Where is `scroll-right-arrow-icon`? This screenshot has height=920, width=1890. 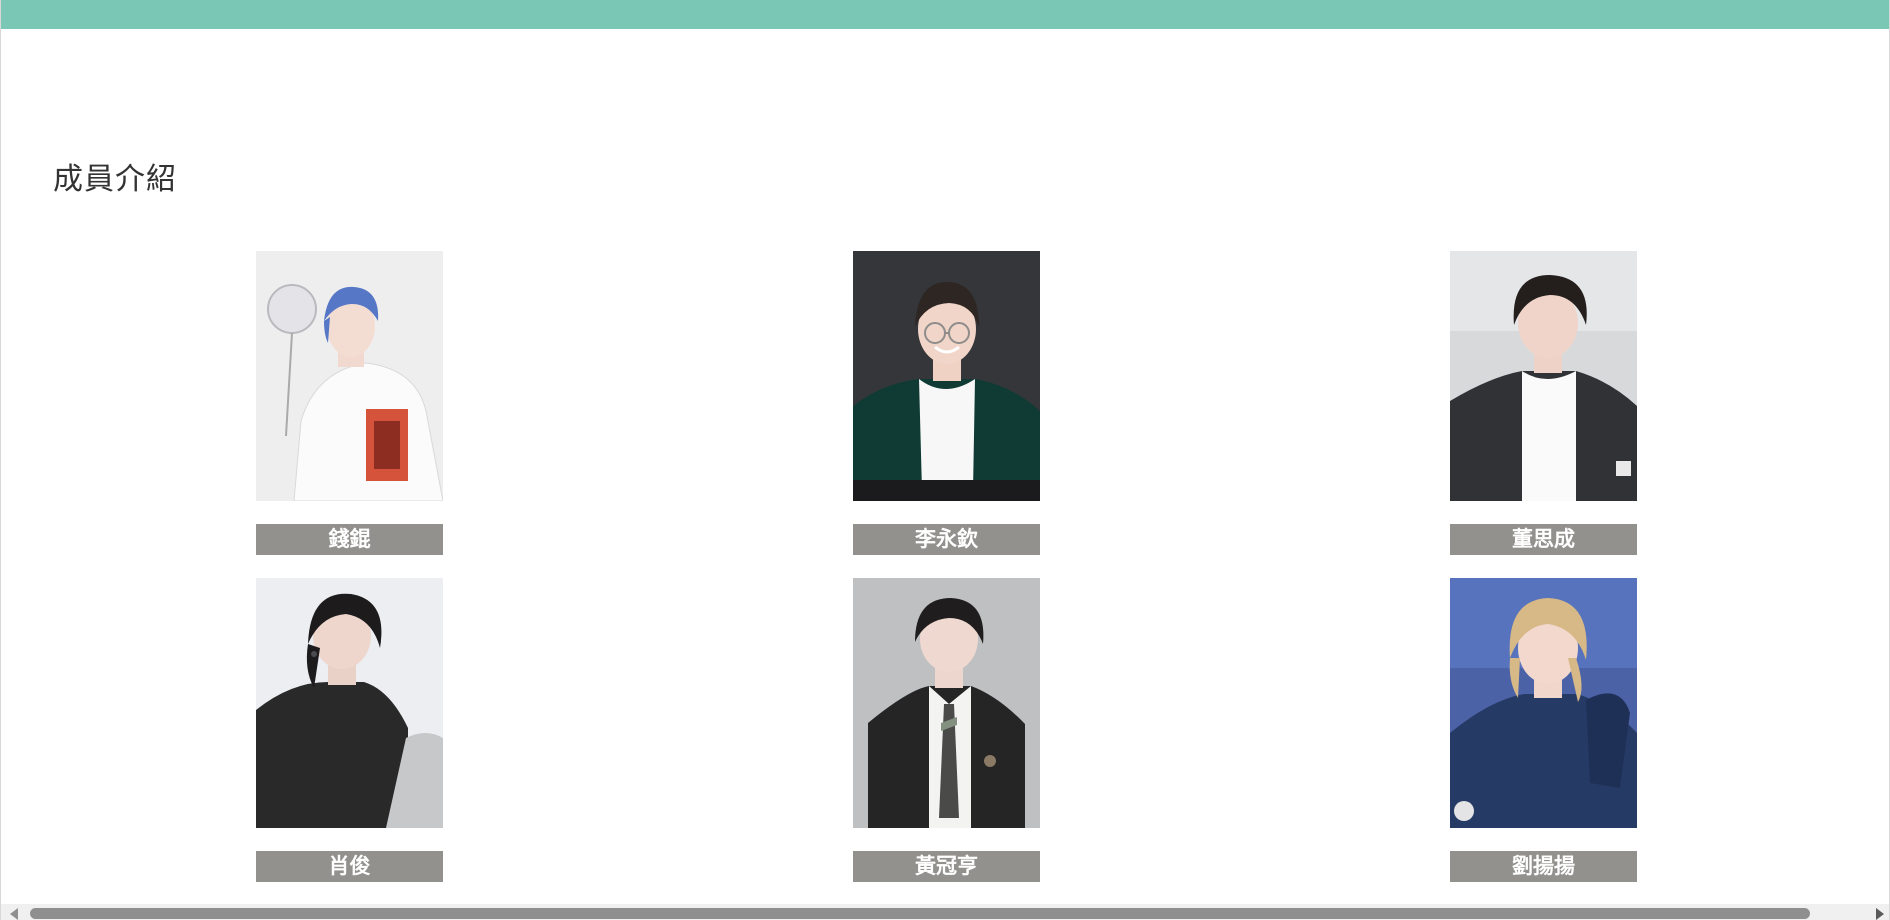 scroll-right-arrow-icon is located at coordinates (1880, 914).